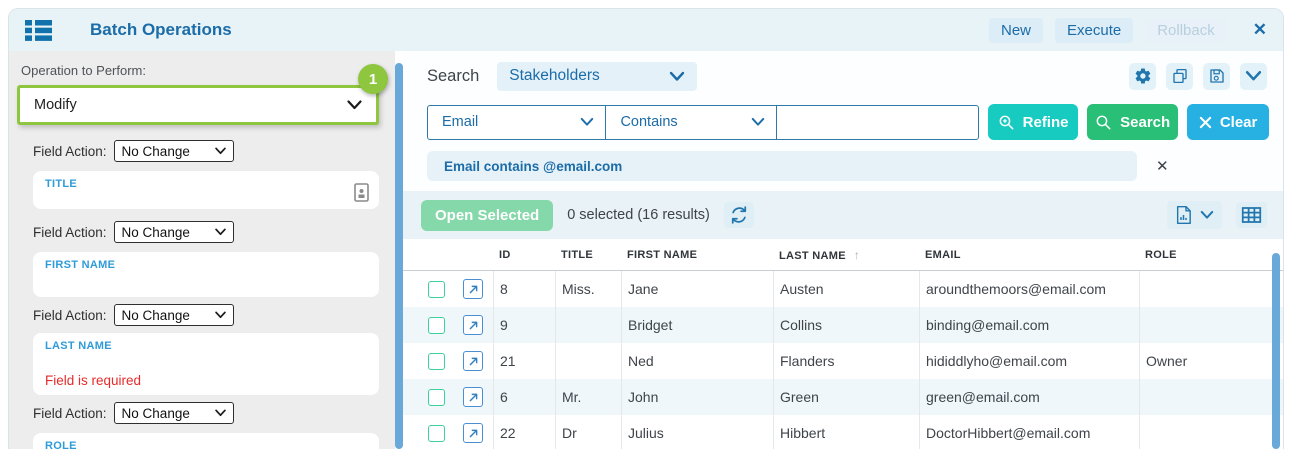  Describe the element at coordinates (38, 30) in the screenshot. I see `batch-grid-icon` at that location.